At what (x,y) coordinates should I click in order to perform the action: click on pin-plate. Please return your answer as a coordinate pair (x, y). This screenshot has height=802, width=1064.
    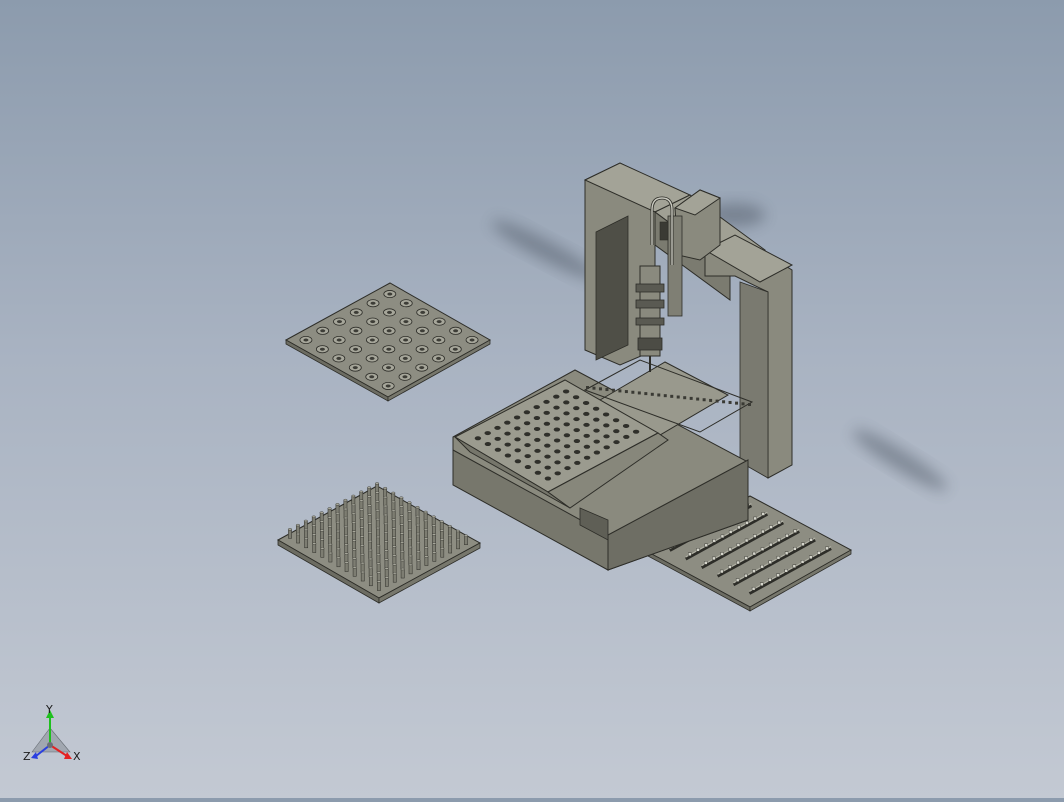
    Looking at the image, I should click on (379, 543).